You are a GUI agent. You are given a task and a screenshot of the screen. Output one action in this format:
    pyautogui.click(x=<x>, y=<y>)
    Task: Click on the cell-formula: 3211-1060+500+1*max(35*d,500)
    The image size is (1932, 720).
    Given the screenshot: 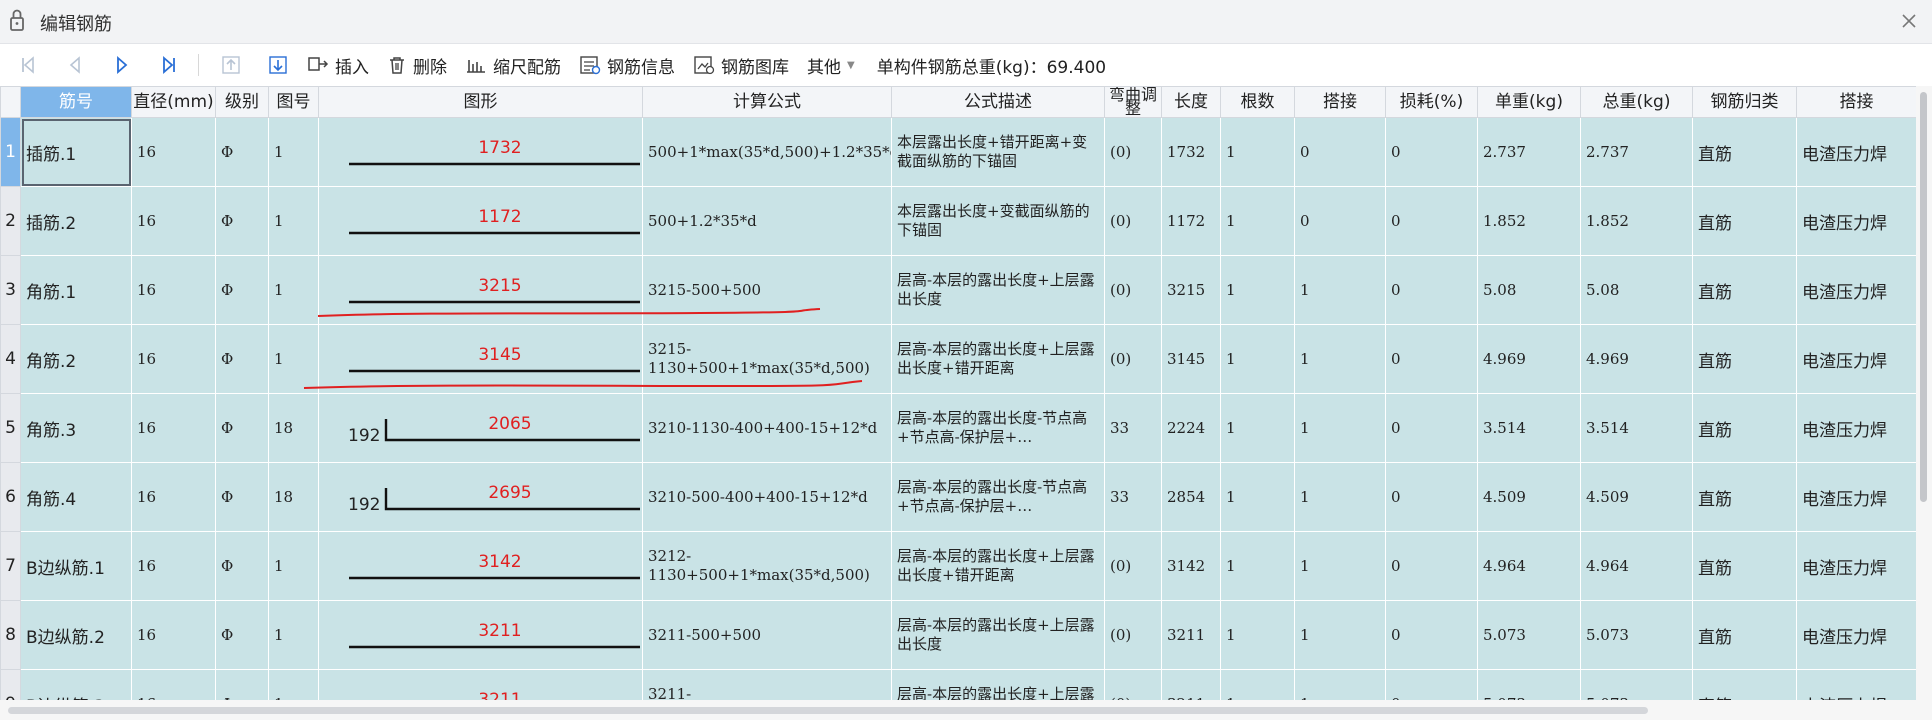 What is the action you would take?
    pyautogui.click(x=767, y=684)
    